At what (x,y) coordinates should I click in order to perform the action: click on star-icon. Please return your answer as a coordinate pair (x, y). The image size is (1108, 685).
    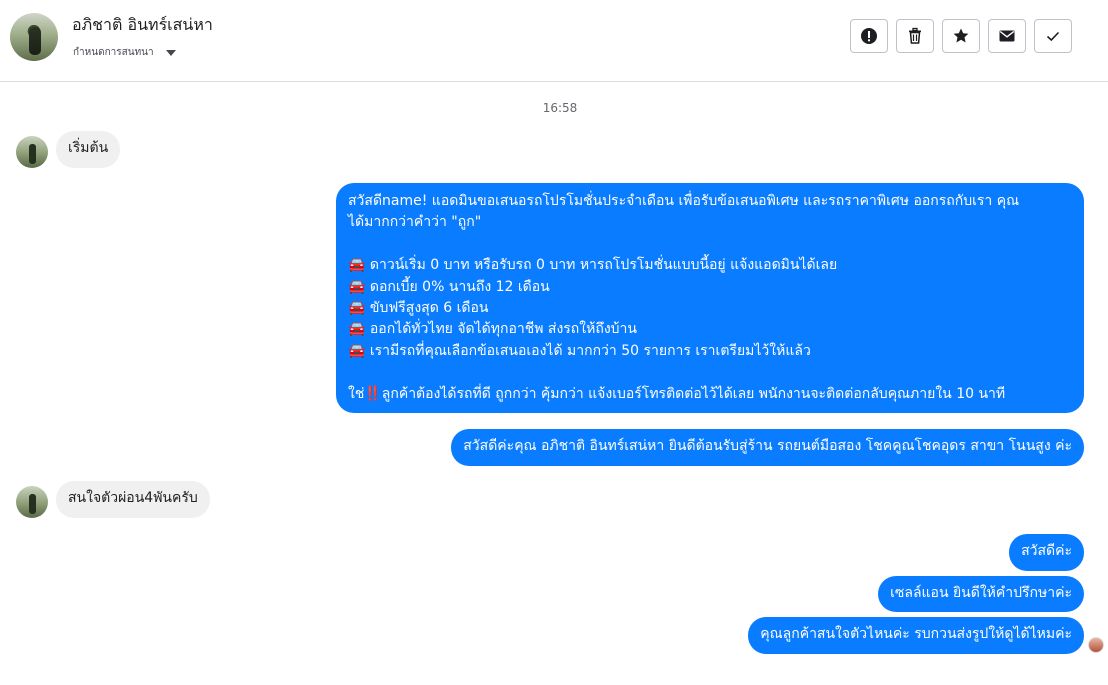
    Looking at the image, I should click on (961, 35).